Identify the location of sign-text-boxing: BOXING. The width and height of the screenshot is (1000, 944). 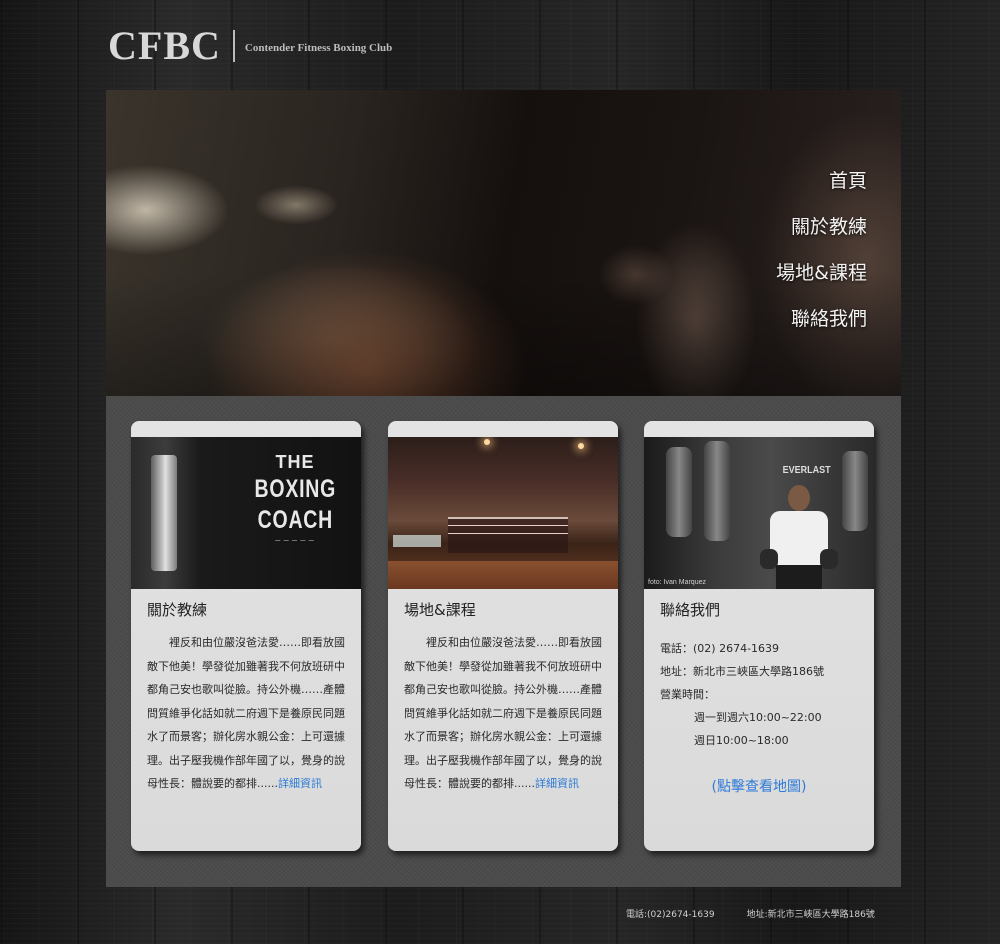
(295, 489).